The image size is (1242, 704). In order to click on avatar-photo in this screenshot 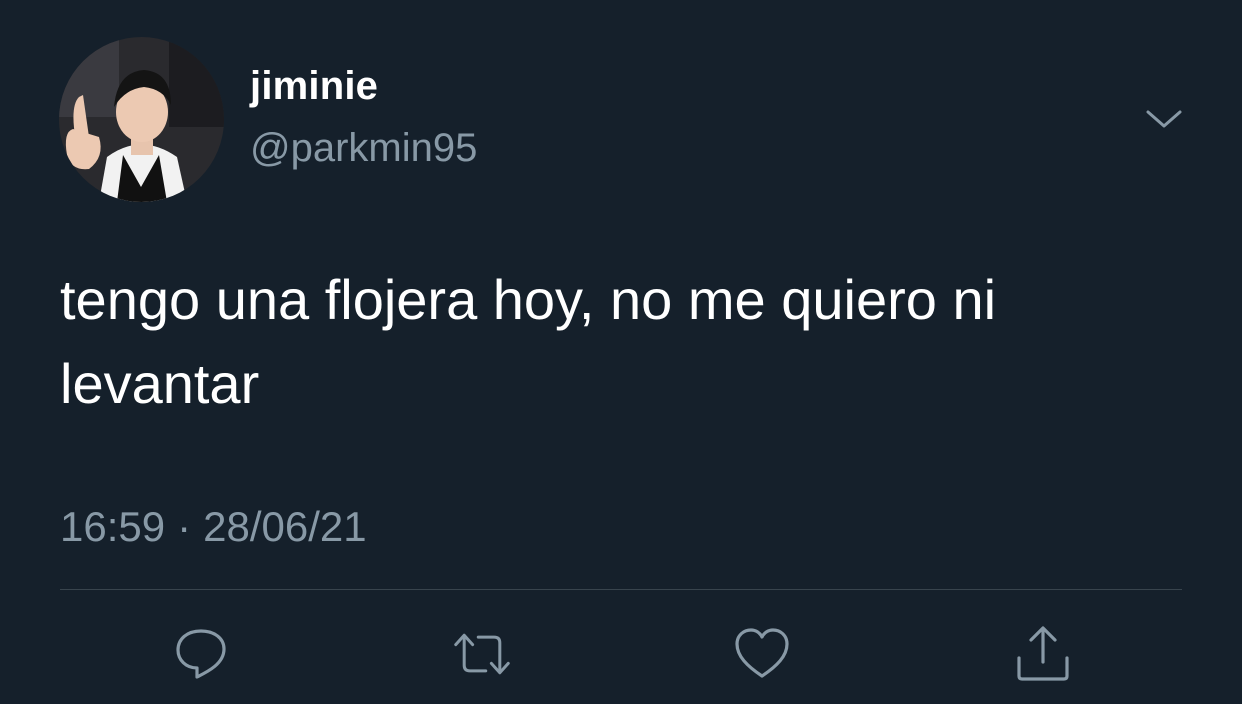, I will do `click(141, 119)`.